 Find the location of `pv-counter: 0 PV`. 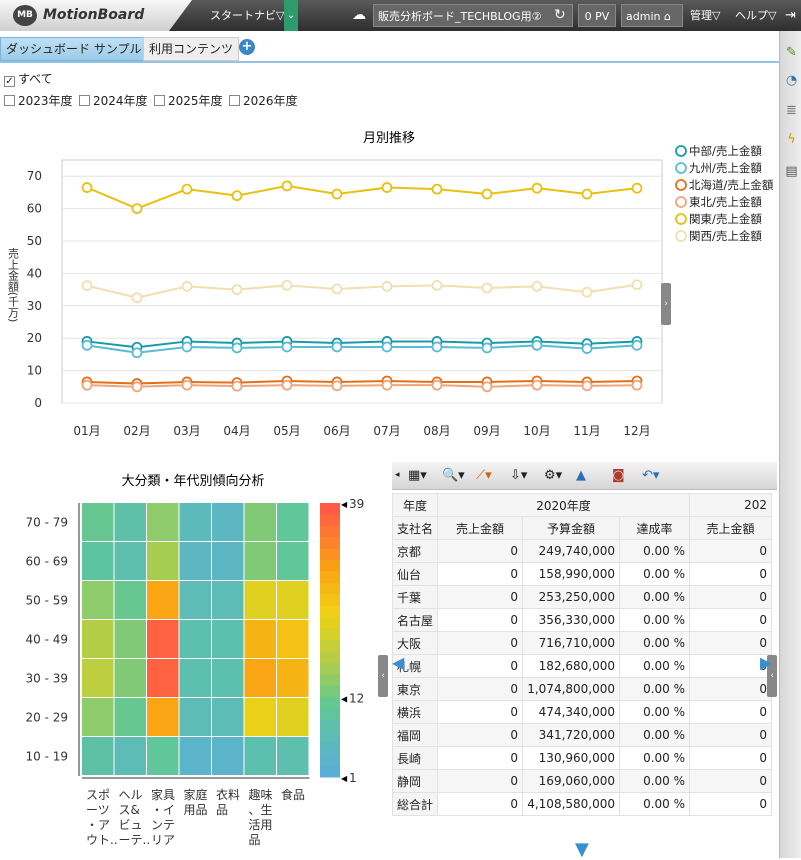

pv-counter: 0 PV is located at coordinates (597, 15).